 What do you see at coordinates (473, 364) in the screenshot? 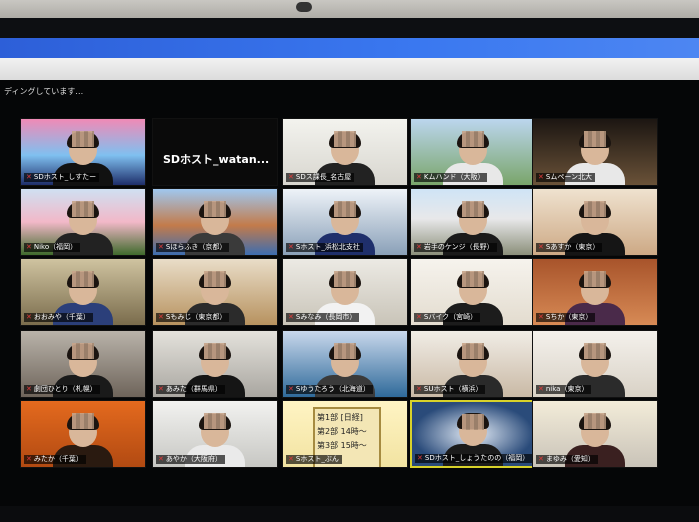
I see `participant-tile: ✕ SUホスト（横浜）` at bounding box center [473, 364].